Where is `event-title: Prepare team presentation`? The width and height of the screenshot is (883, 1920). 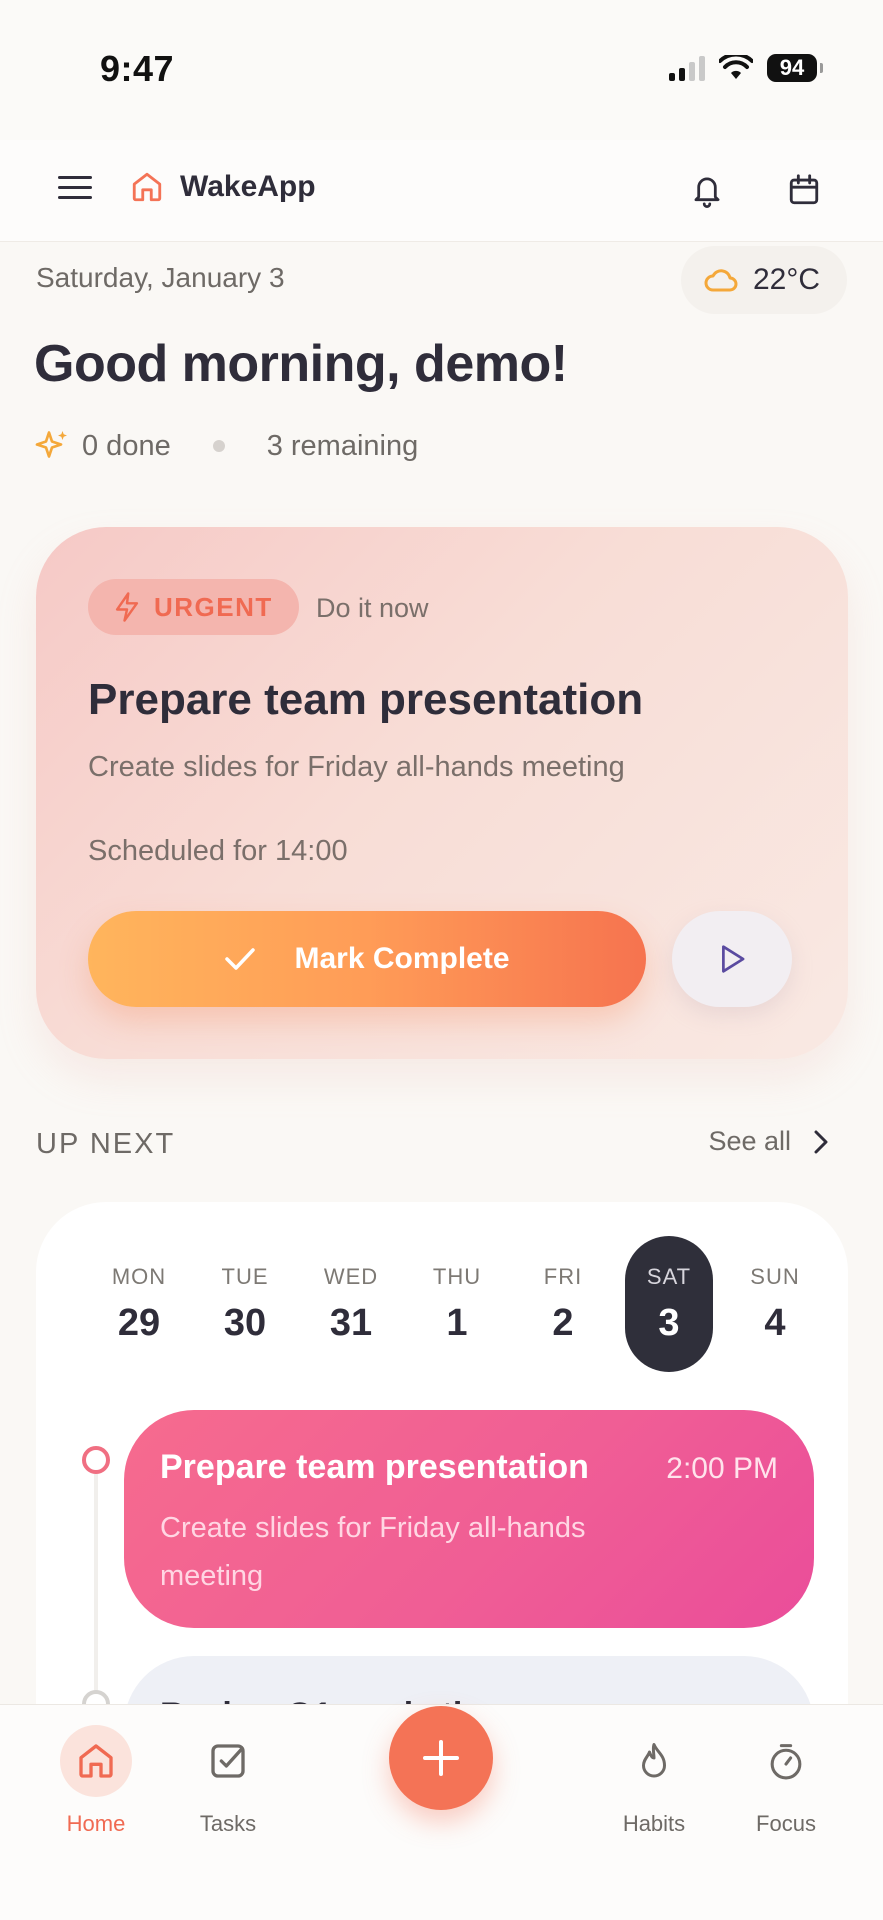
event-title: Prepare team presentation is located at coordinates (374, 1467).